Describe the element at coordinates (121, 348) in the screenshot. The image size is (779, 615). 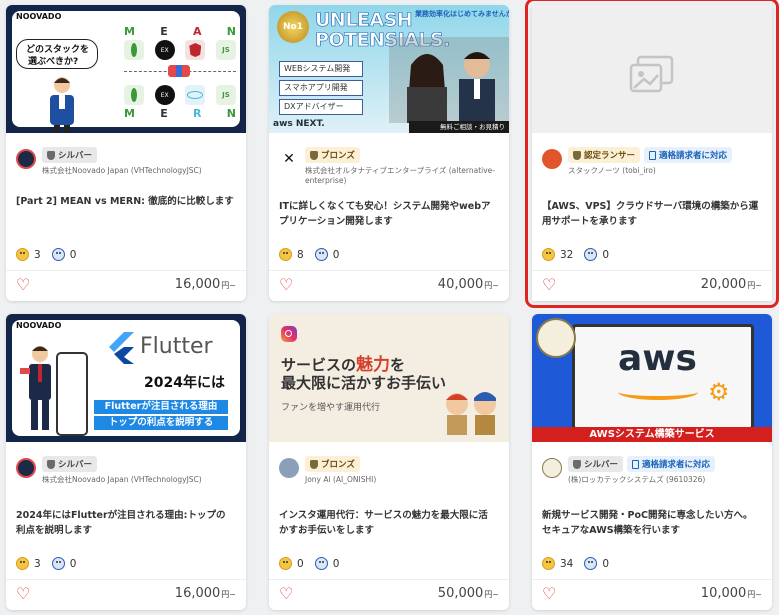
I see `flutter-logo-icon` at that location.